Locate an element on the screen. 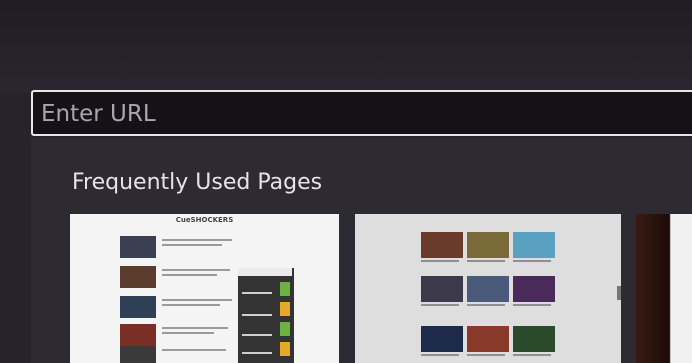 This screenshot has height=363, width=692. thumbnail-site-name: CueSHOCKERS is located at coordinates (204, 220).